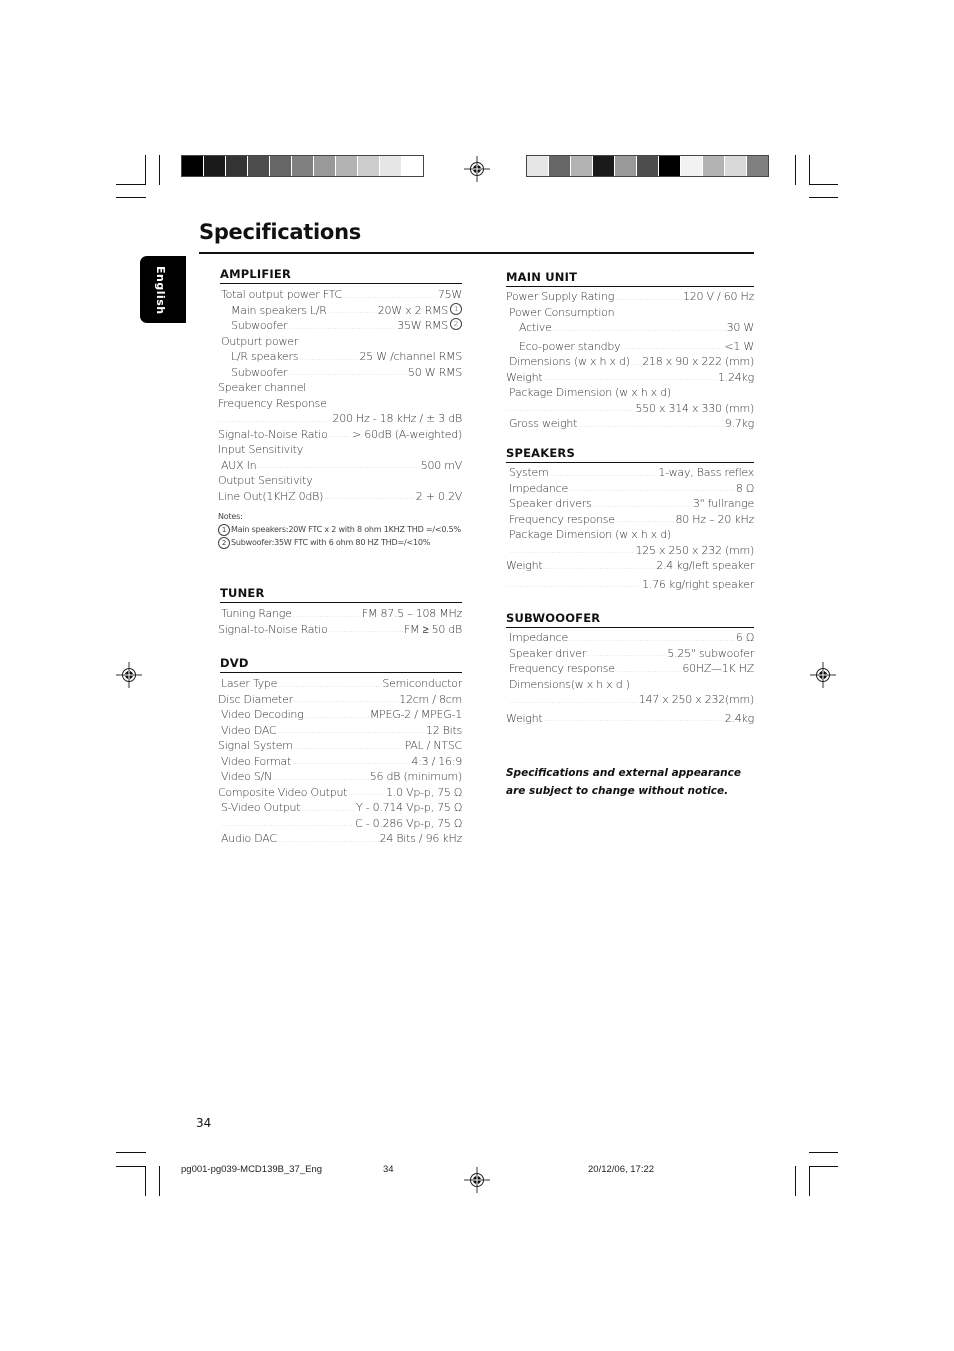  Describe the element at coordinates (415, 714) in the screenshot. I see `spec-value: MPEG-2 / MPEG-1` at that location.